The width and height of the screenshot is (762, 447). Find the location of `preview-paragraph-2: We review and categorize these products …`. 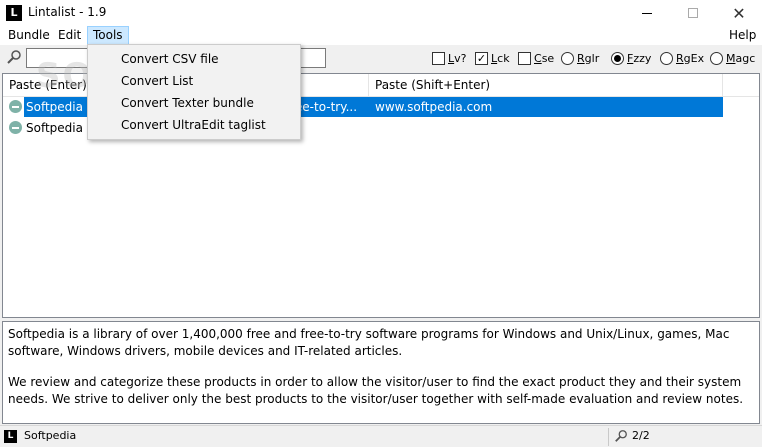

preview-paragraph-2: We review and categorize these products … is located at coordinates (376, 390).